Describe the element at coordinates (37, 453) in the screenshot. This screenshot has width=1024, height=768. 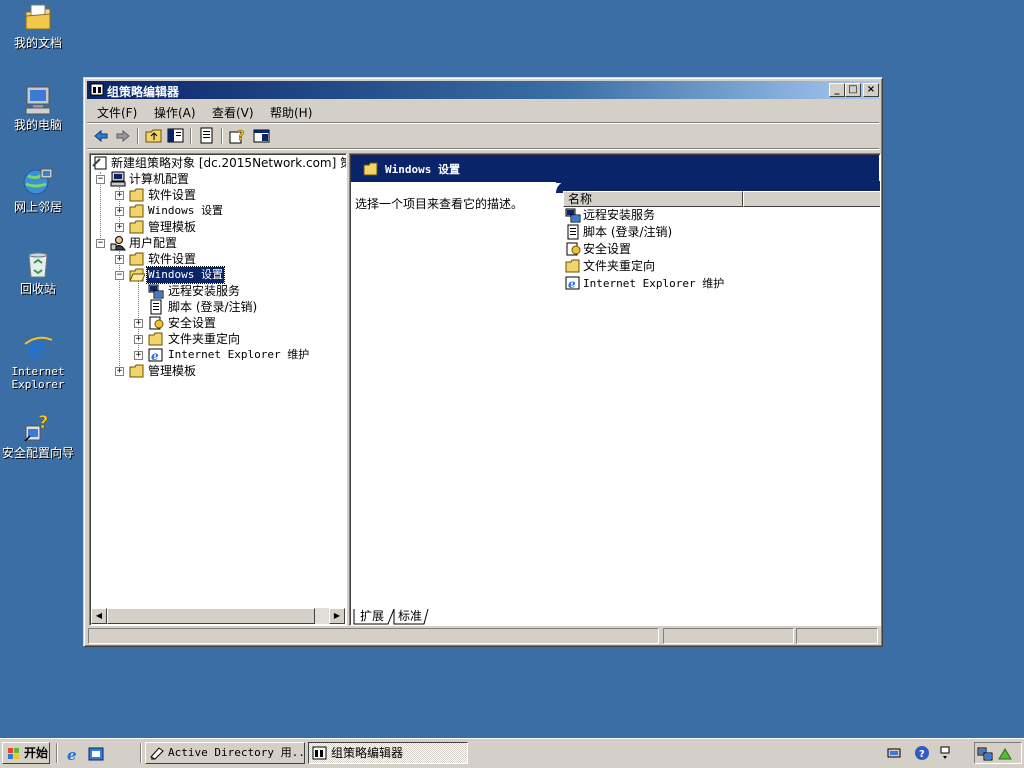
I see `desktop-icon-label: 安全配置向导` at that location.